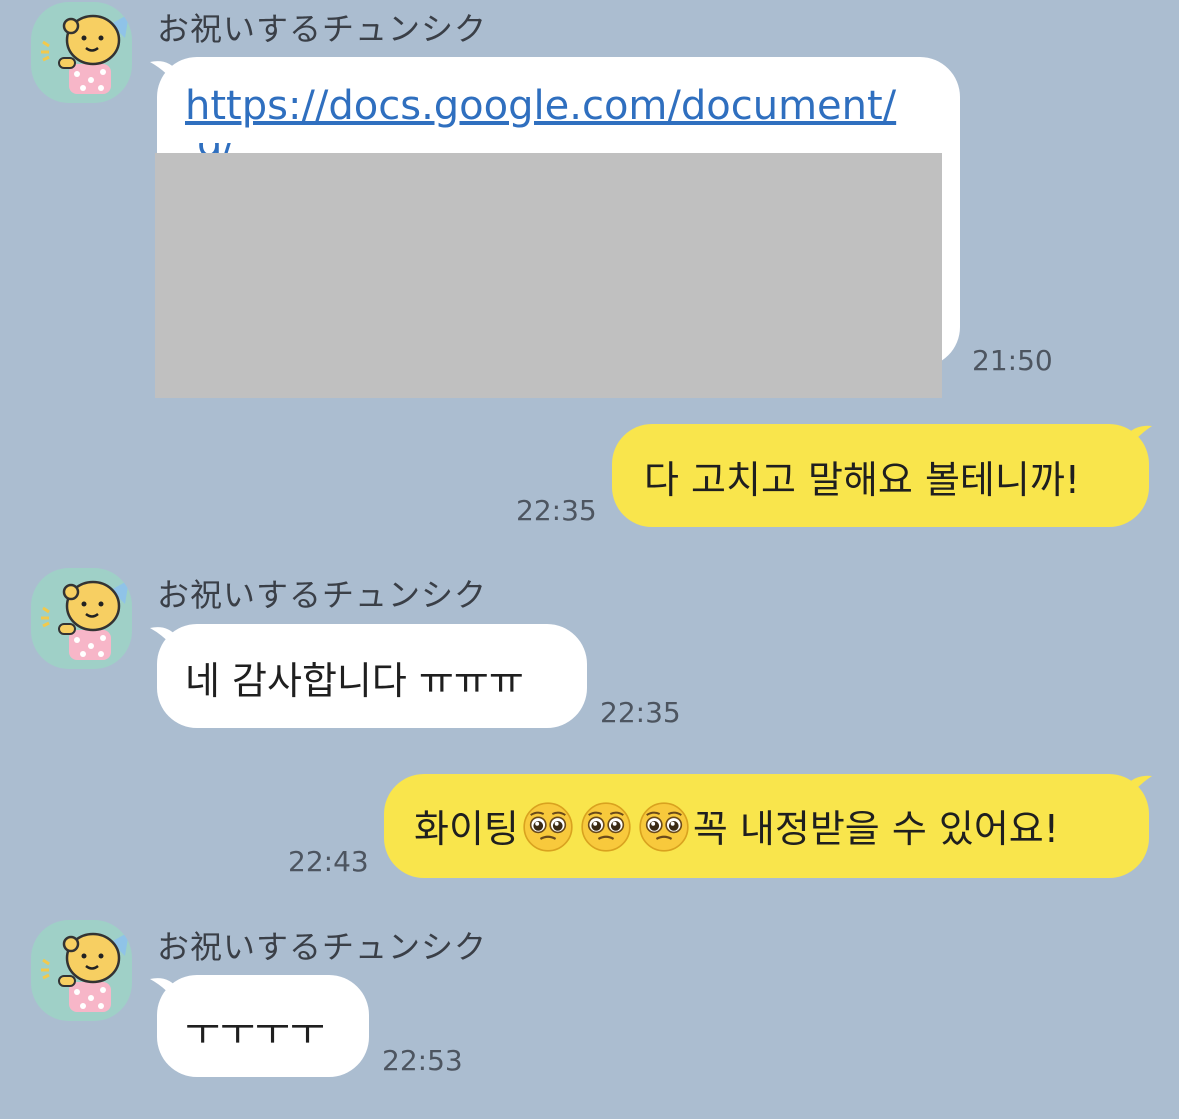 Image resolution: width=1179 pixels, height=1119 pixels. What do you see at coordinates (876, 829) in the screenshot?
I see `message-text-after: 꼭 내정받을 수 있어요!` at bounding box center [876, 829].